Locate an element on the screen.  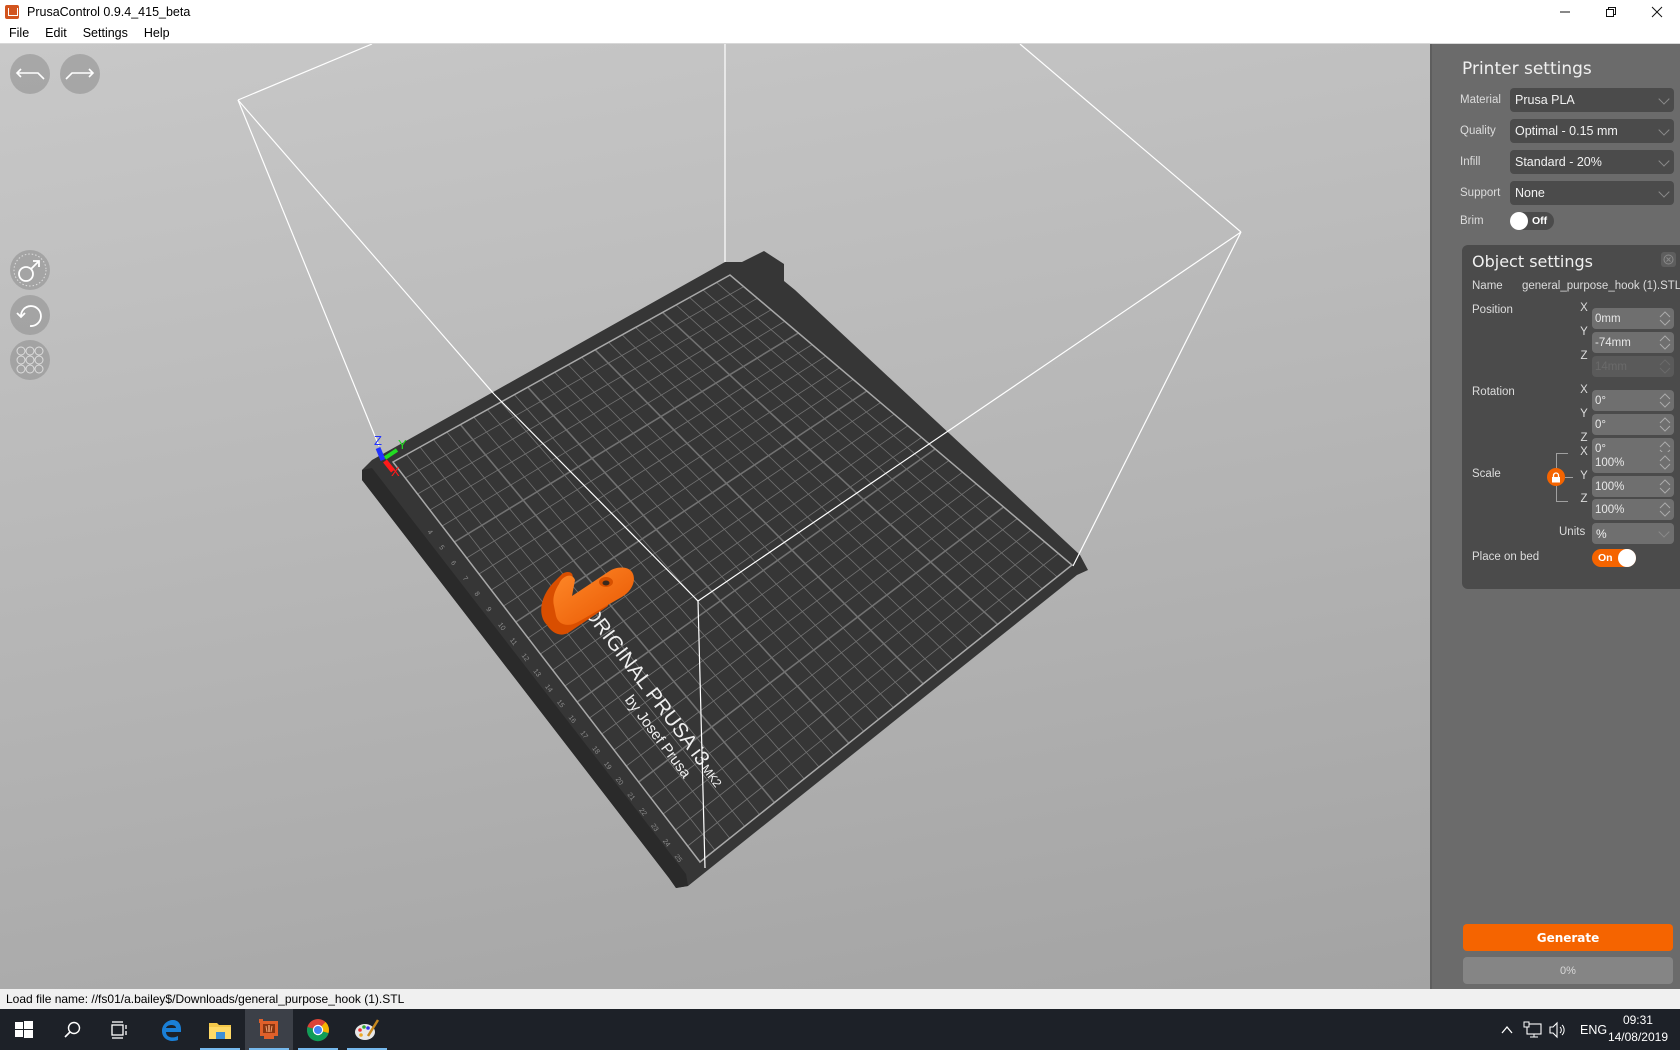
place-on-bed-toggle: On is located at coordinates (1614, 558).